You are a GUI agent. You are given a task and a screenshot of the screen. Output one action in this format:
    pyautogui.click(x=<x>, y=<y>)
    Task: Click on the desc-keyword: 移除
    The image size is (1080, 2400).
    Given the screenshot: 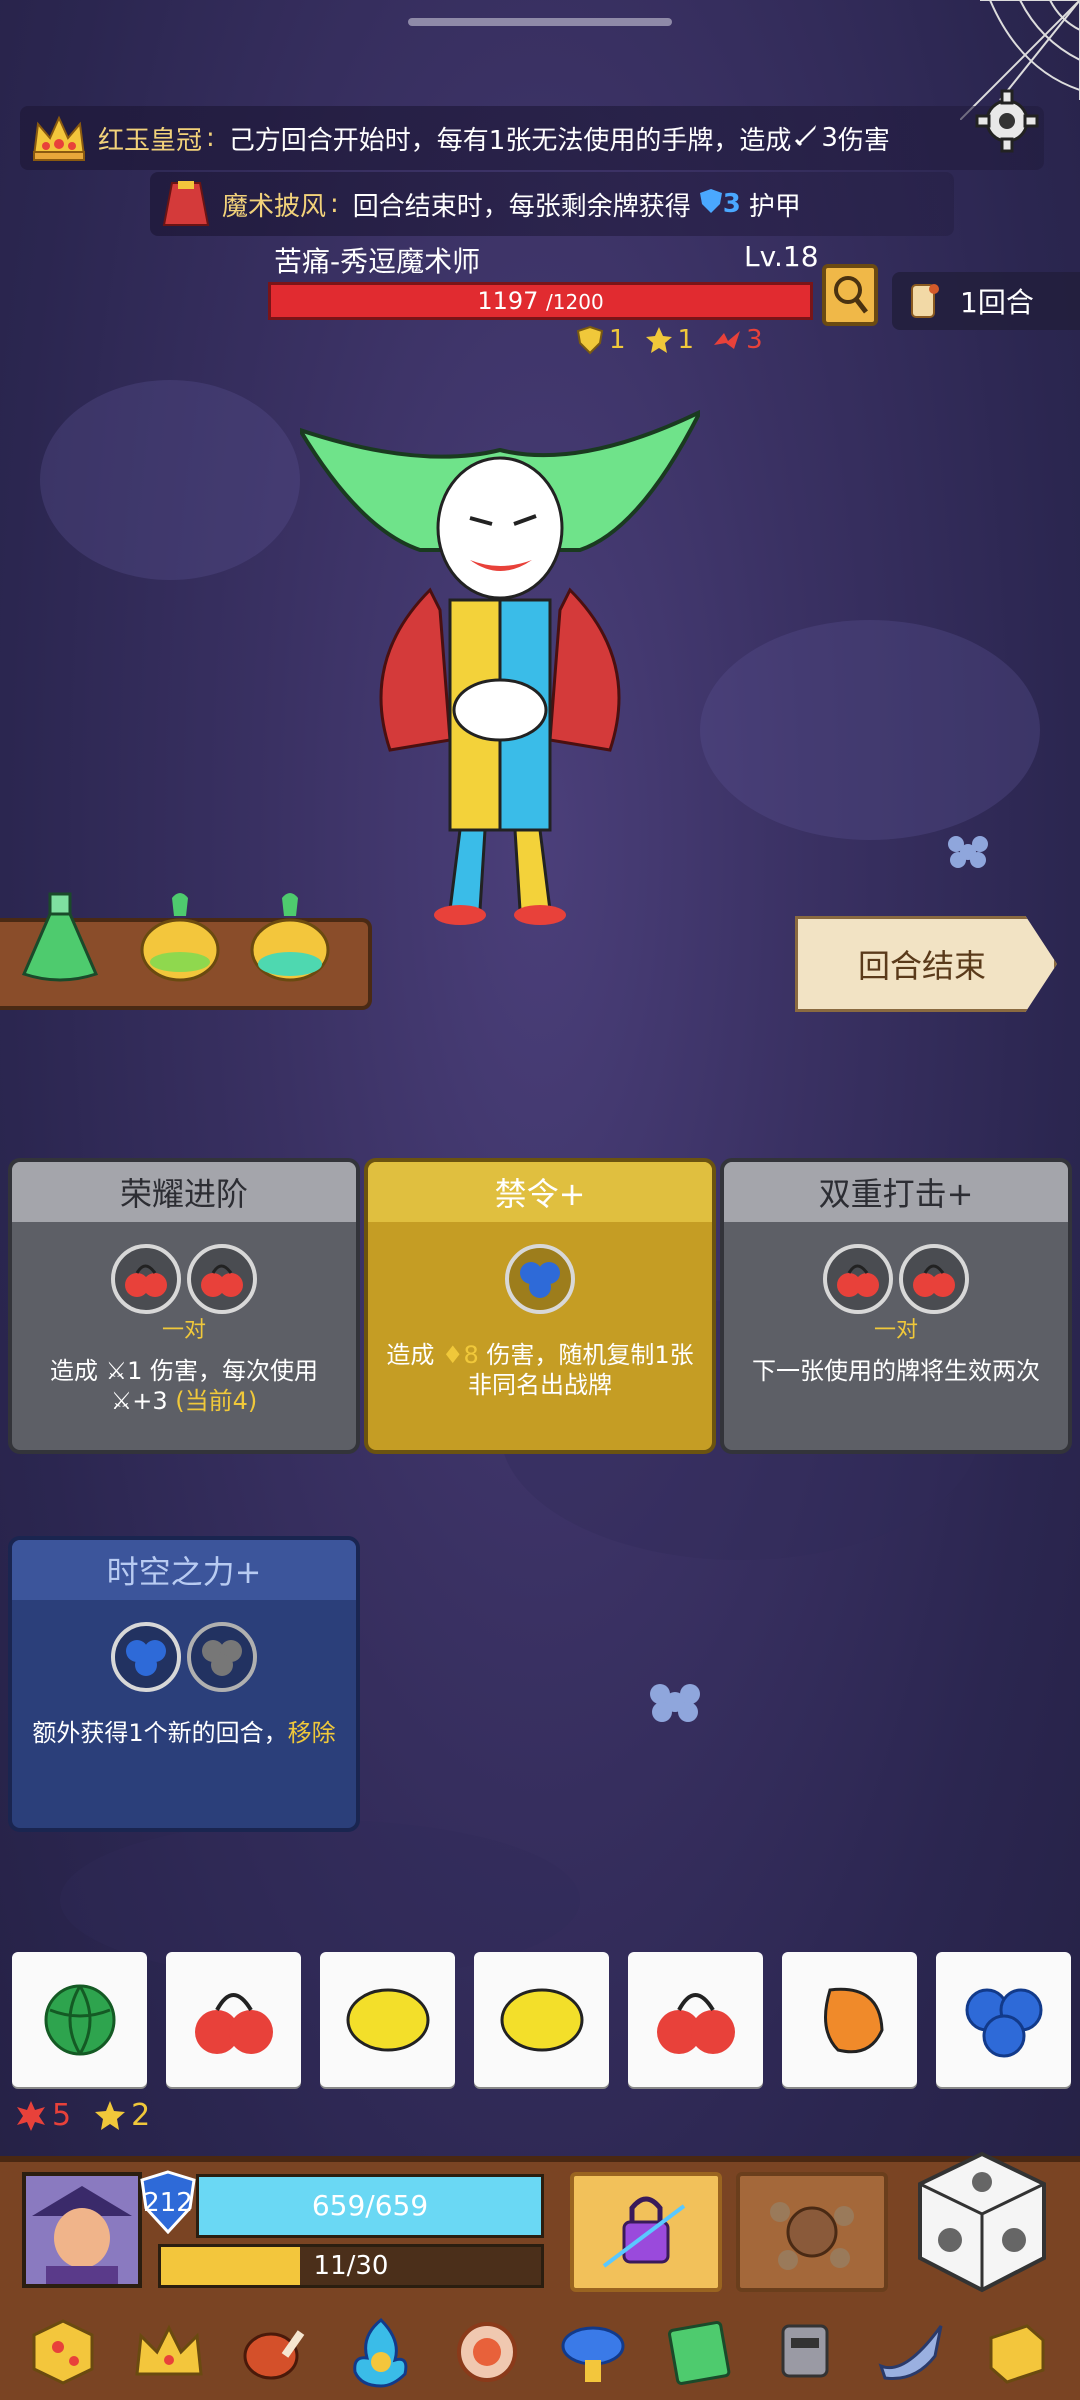 What is the action you would take?
    pyautogui.click(x=311, y=1733)
    